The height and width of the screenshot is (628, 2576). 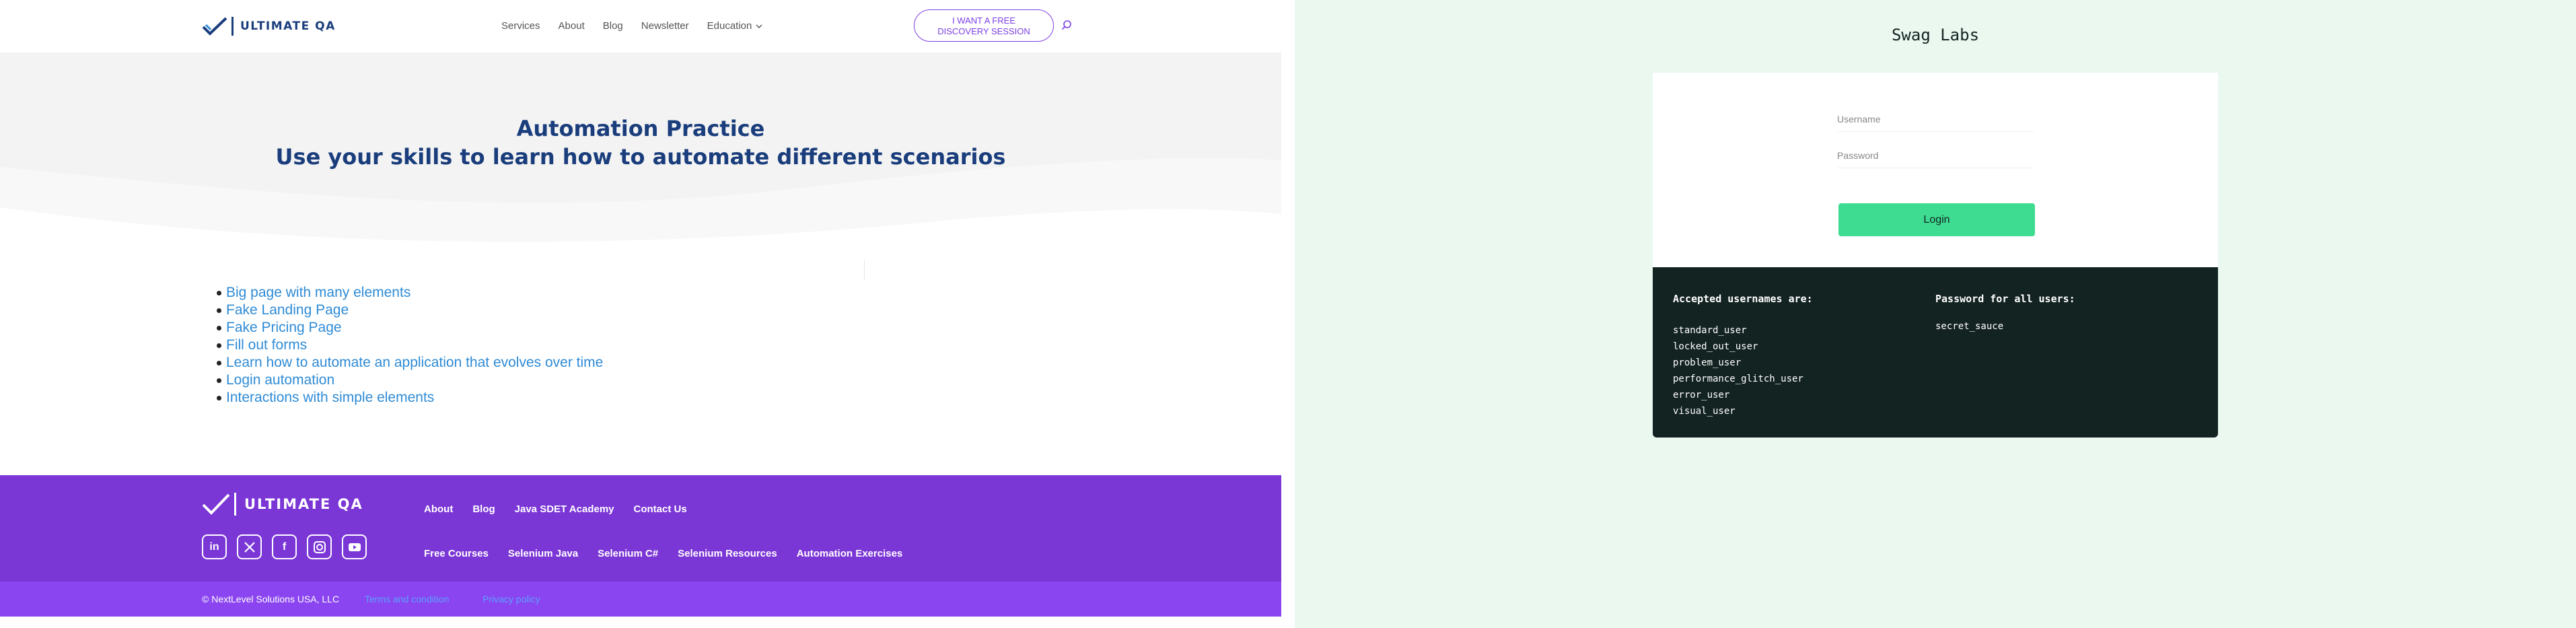 What do you see at coordinates (214, 546) in the screenshot?
I see `linkedin-icon: in` at bounding box center [214, 546].